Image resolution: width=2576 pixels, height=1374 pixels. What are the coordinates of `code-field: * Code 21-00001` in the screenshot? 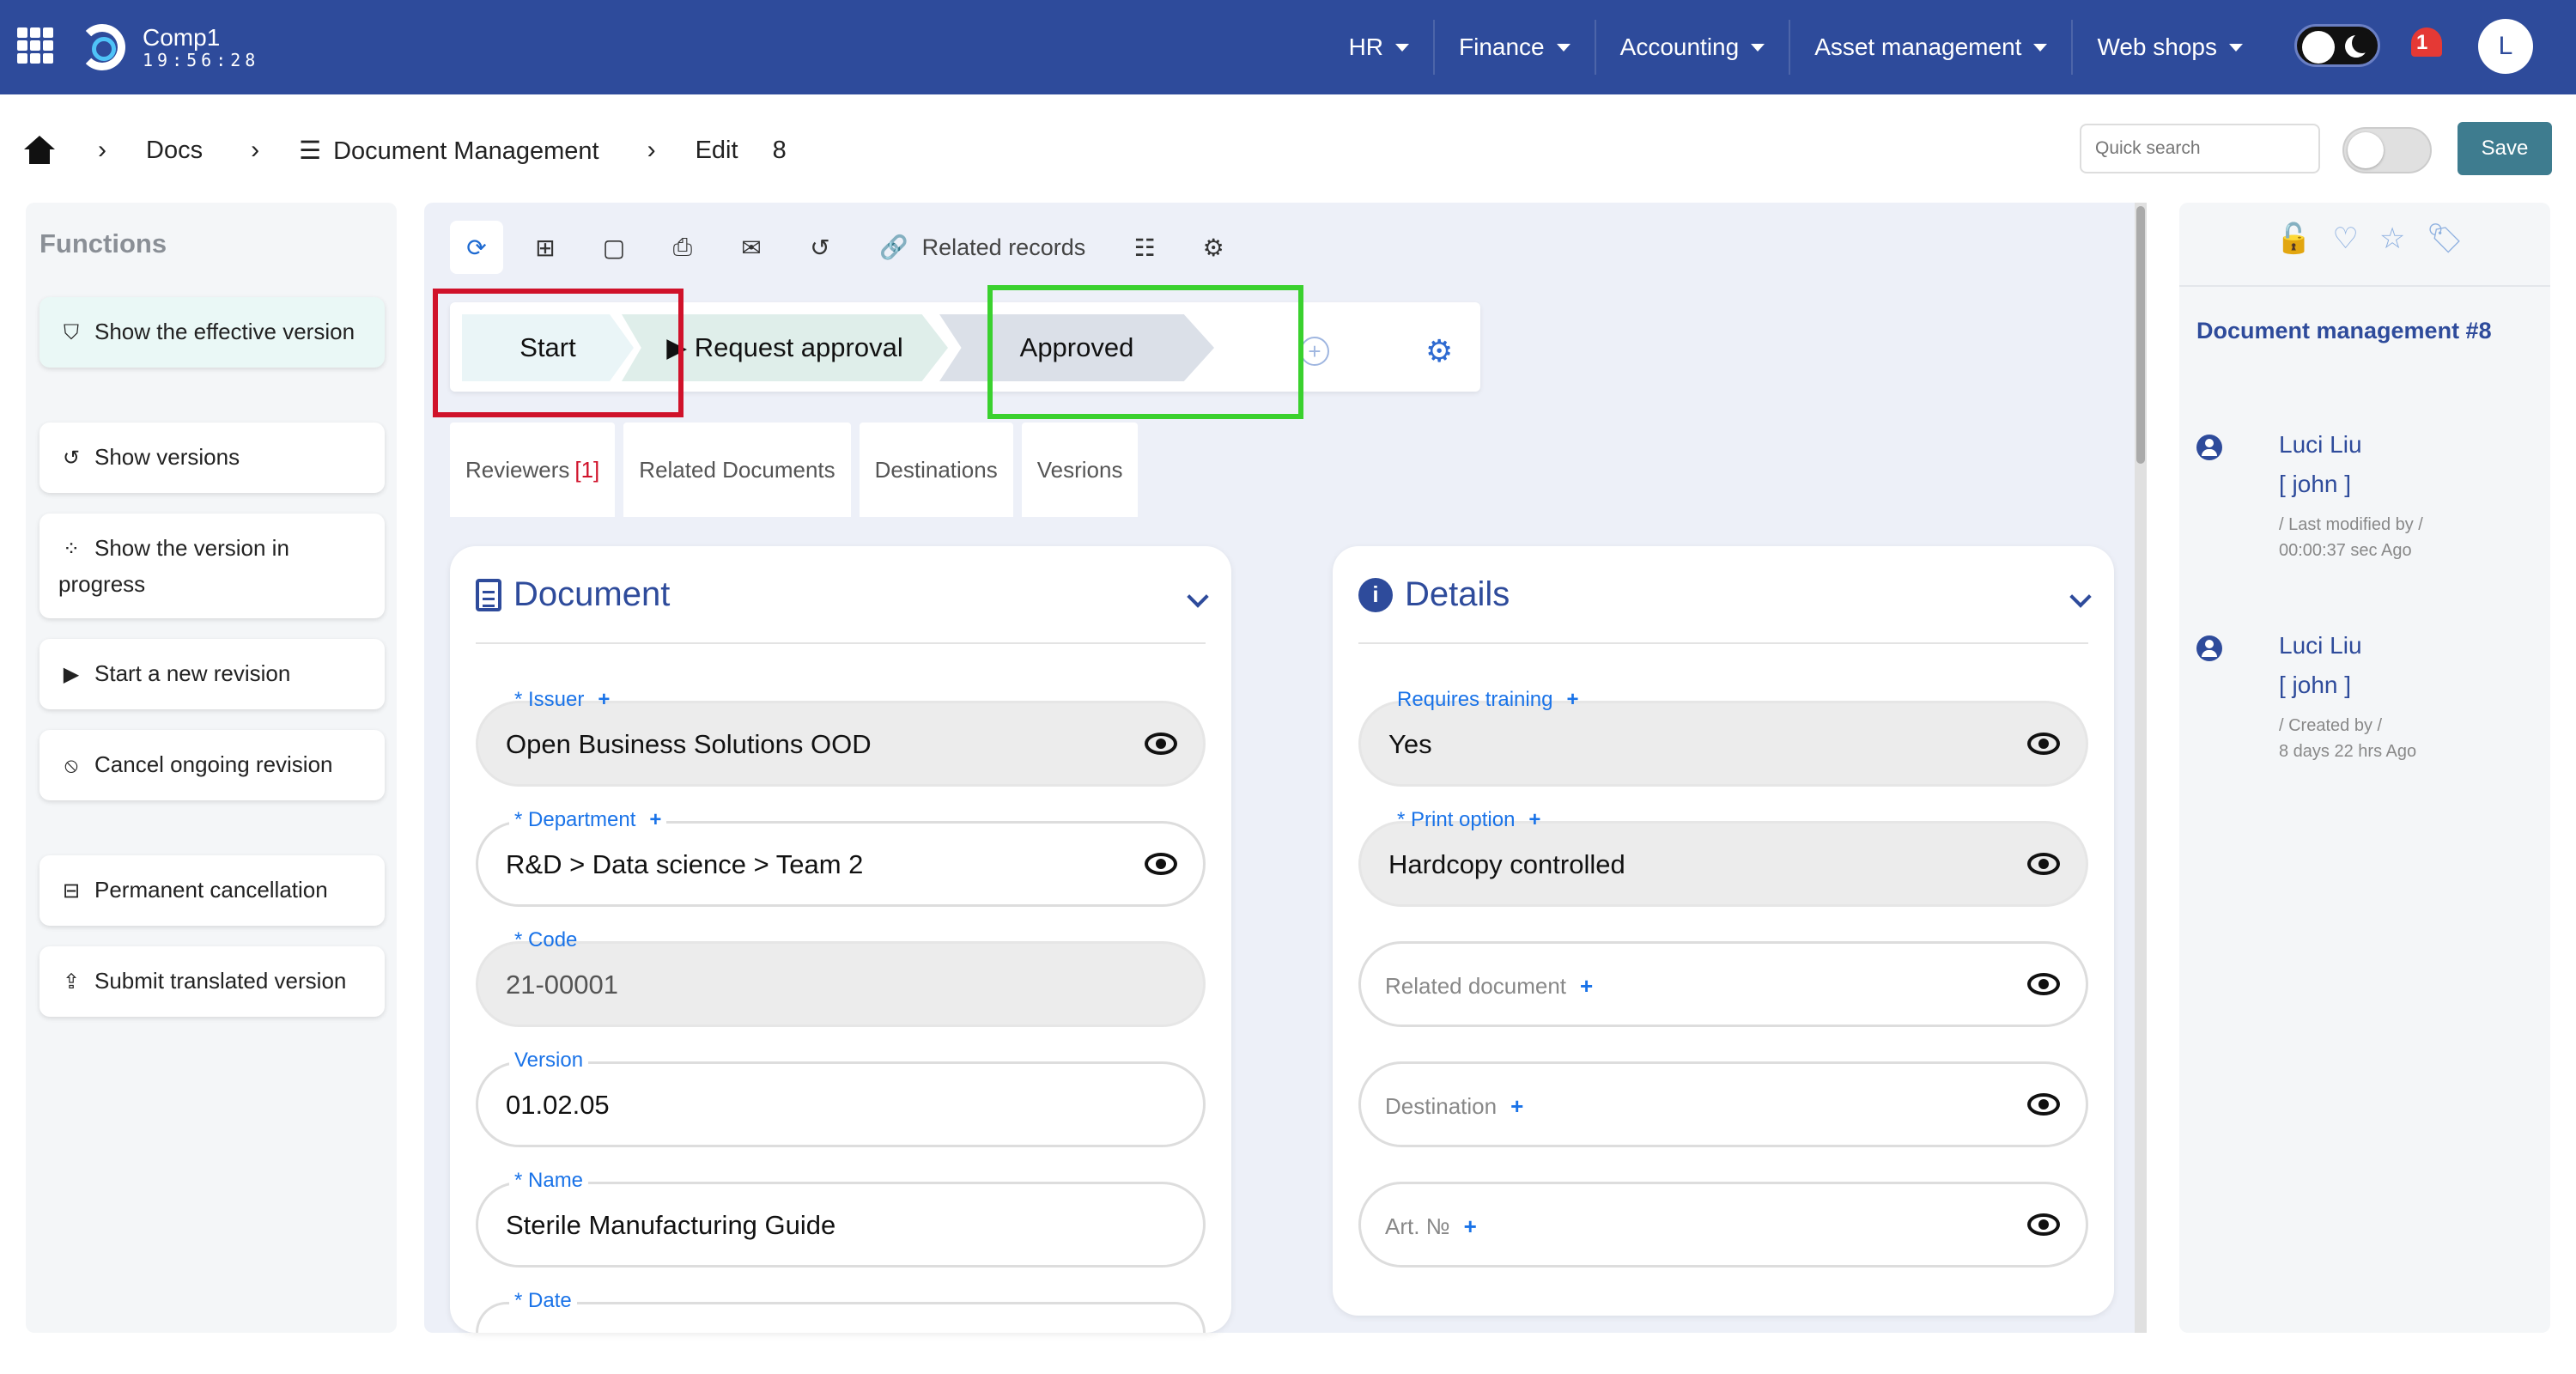 It's located at (841, 977).